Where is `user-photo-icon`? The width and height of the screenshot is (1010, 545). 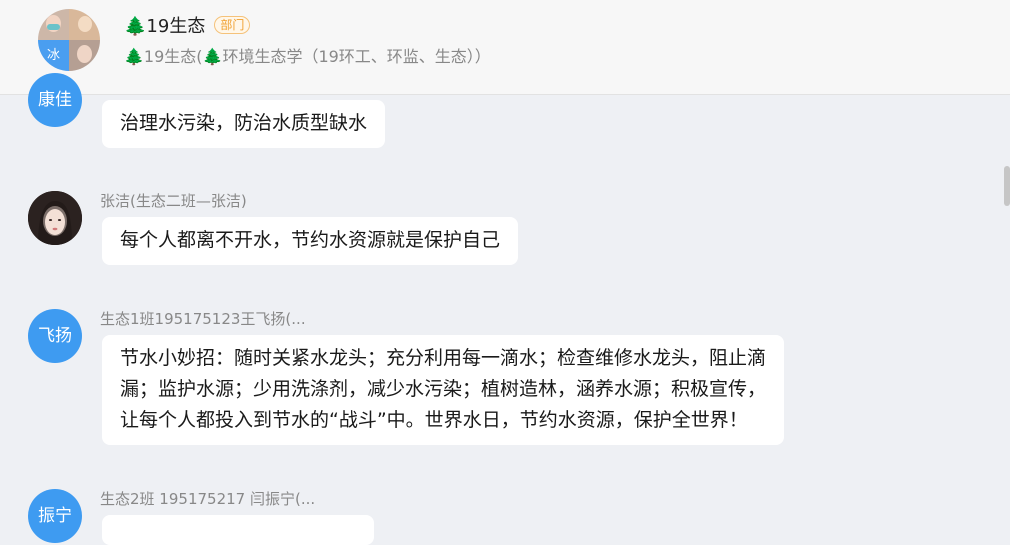
user-photo-icon is located at coordinates (55, 218).